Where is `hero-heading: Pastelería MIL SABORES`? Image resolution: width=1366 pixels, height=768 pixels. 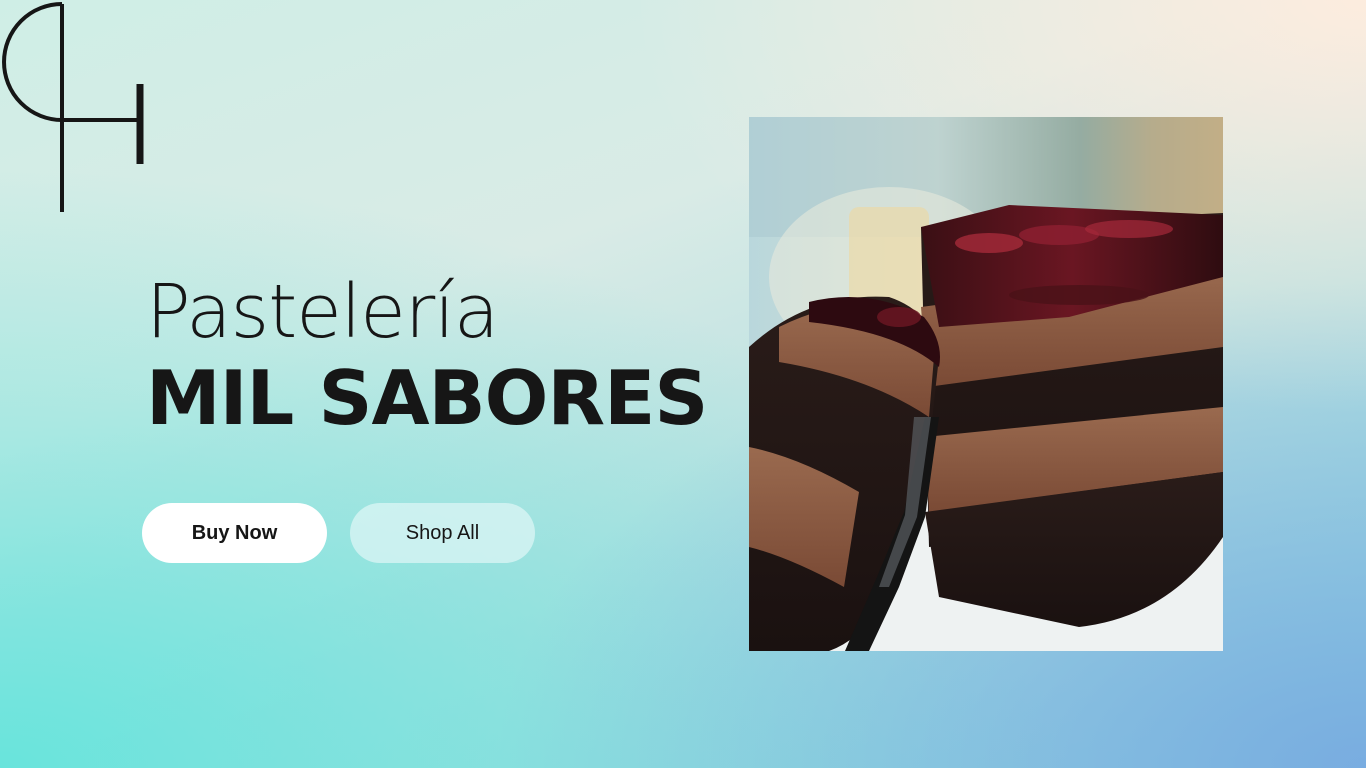
hero-heading: Pastelería MIL SABORES is located at coordinates (446, 356).